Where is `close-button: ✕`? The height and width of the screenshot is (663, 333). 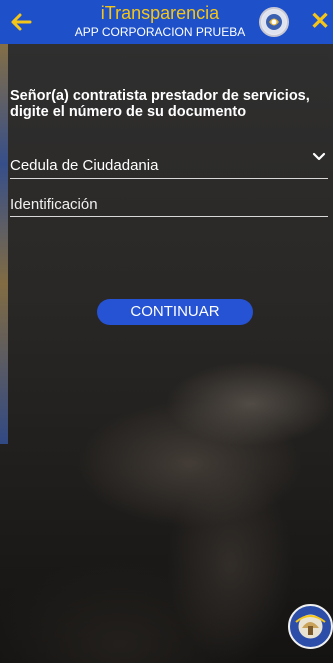 close-button: ✕ is located at coordinates (320, 22).